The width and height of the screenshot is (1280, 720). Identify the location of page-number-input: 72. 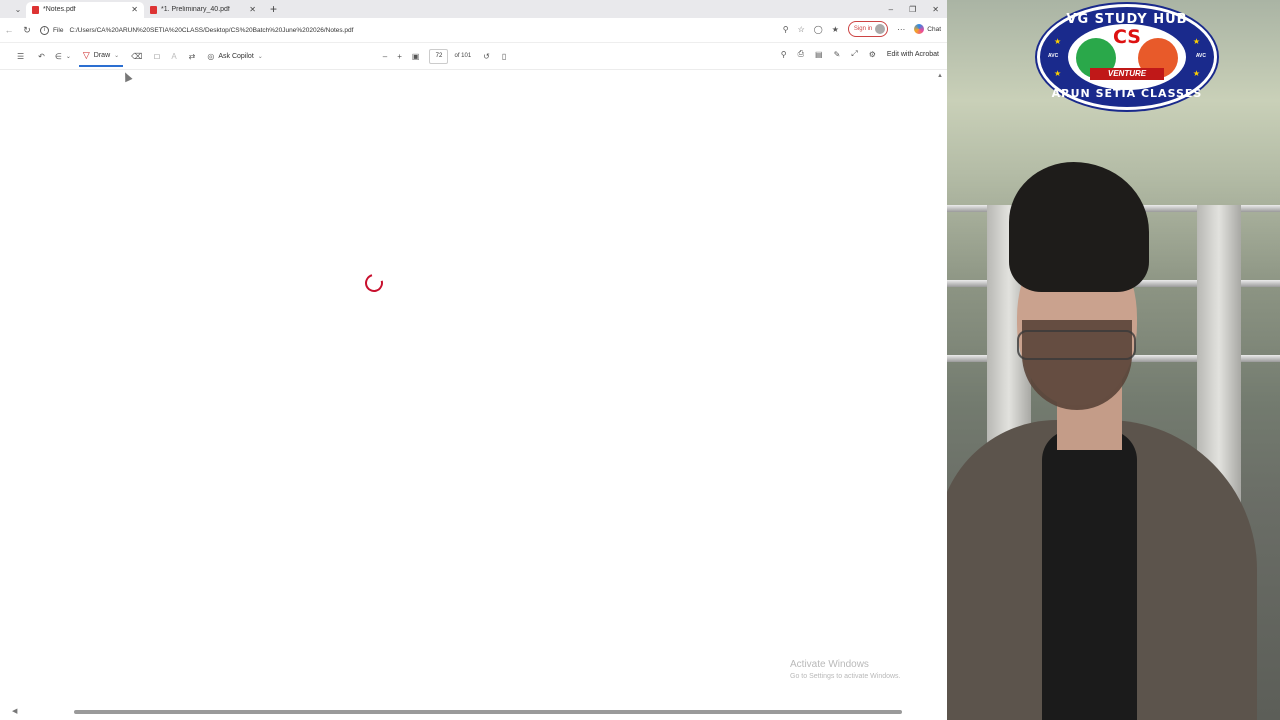
(439, 56).